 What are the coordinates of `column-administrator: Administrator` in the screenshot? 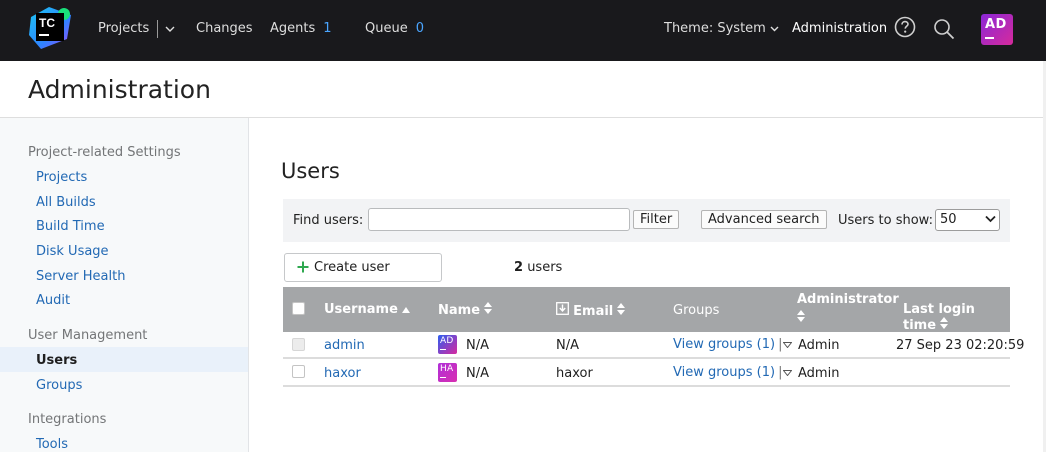 It's located at (848, 309).